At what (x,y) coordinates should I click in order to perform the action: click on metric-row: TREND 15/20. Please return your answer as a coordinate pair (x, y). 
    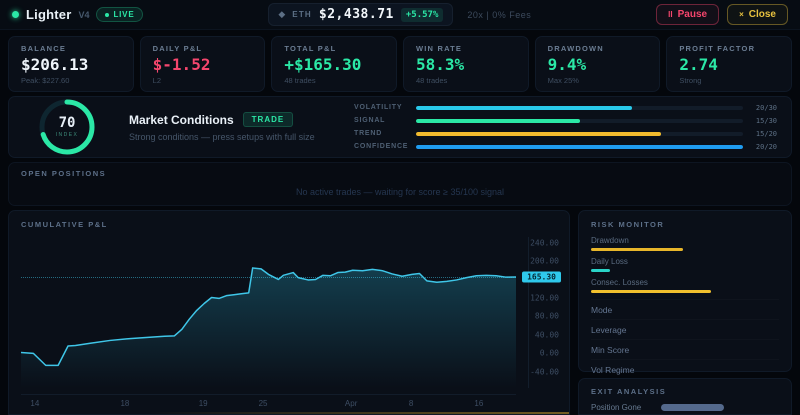
    Looking at the image, I should click on (565, 134).